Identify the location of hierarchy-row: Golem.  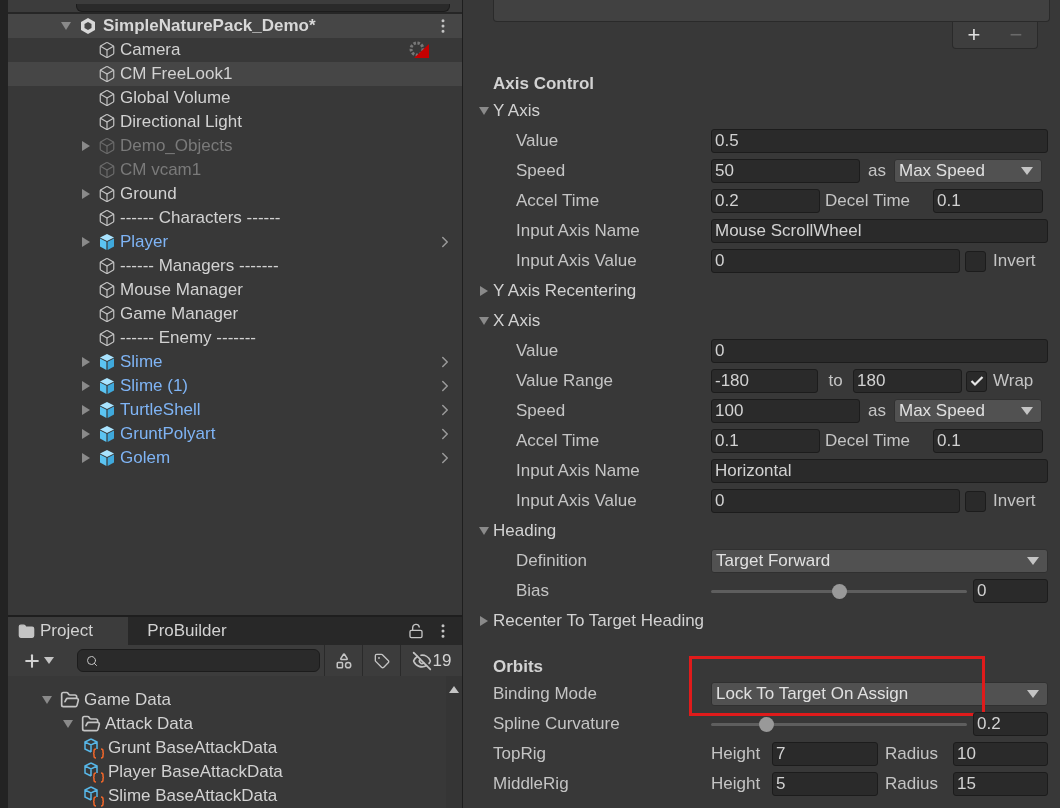
(235, 458).